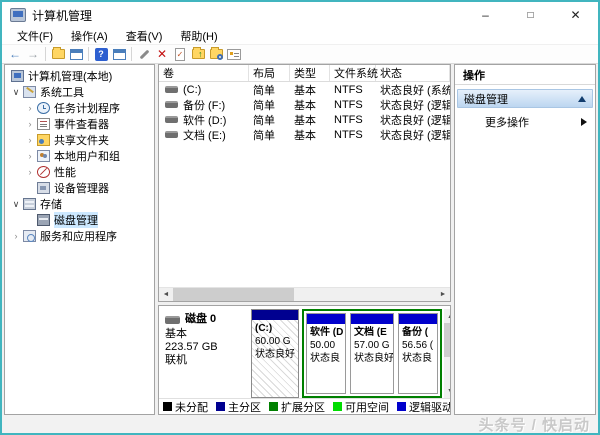 This screenshot has height=435, width=600. I want to click on show-window-icon, so click(76, 54).